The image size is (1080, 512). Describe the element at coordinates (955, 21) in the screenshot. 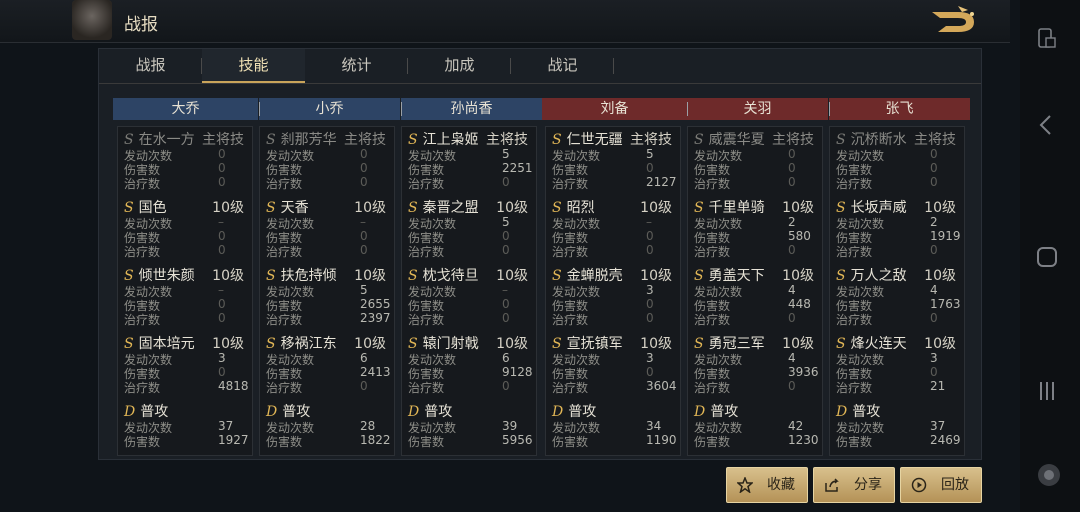

I see `game-logo-icon` at that location.